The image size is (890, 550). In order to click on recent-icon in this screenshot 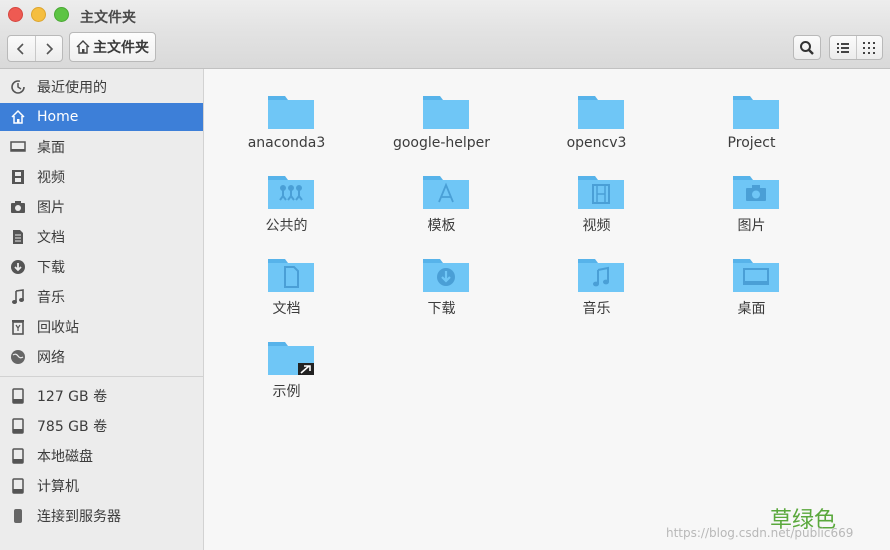, I will do `click(18, 87)`.